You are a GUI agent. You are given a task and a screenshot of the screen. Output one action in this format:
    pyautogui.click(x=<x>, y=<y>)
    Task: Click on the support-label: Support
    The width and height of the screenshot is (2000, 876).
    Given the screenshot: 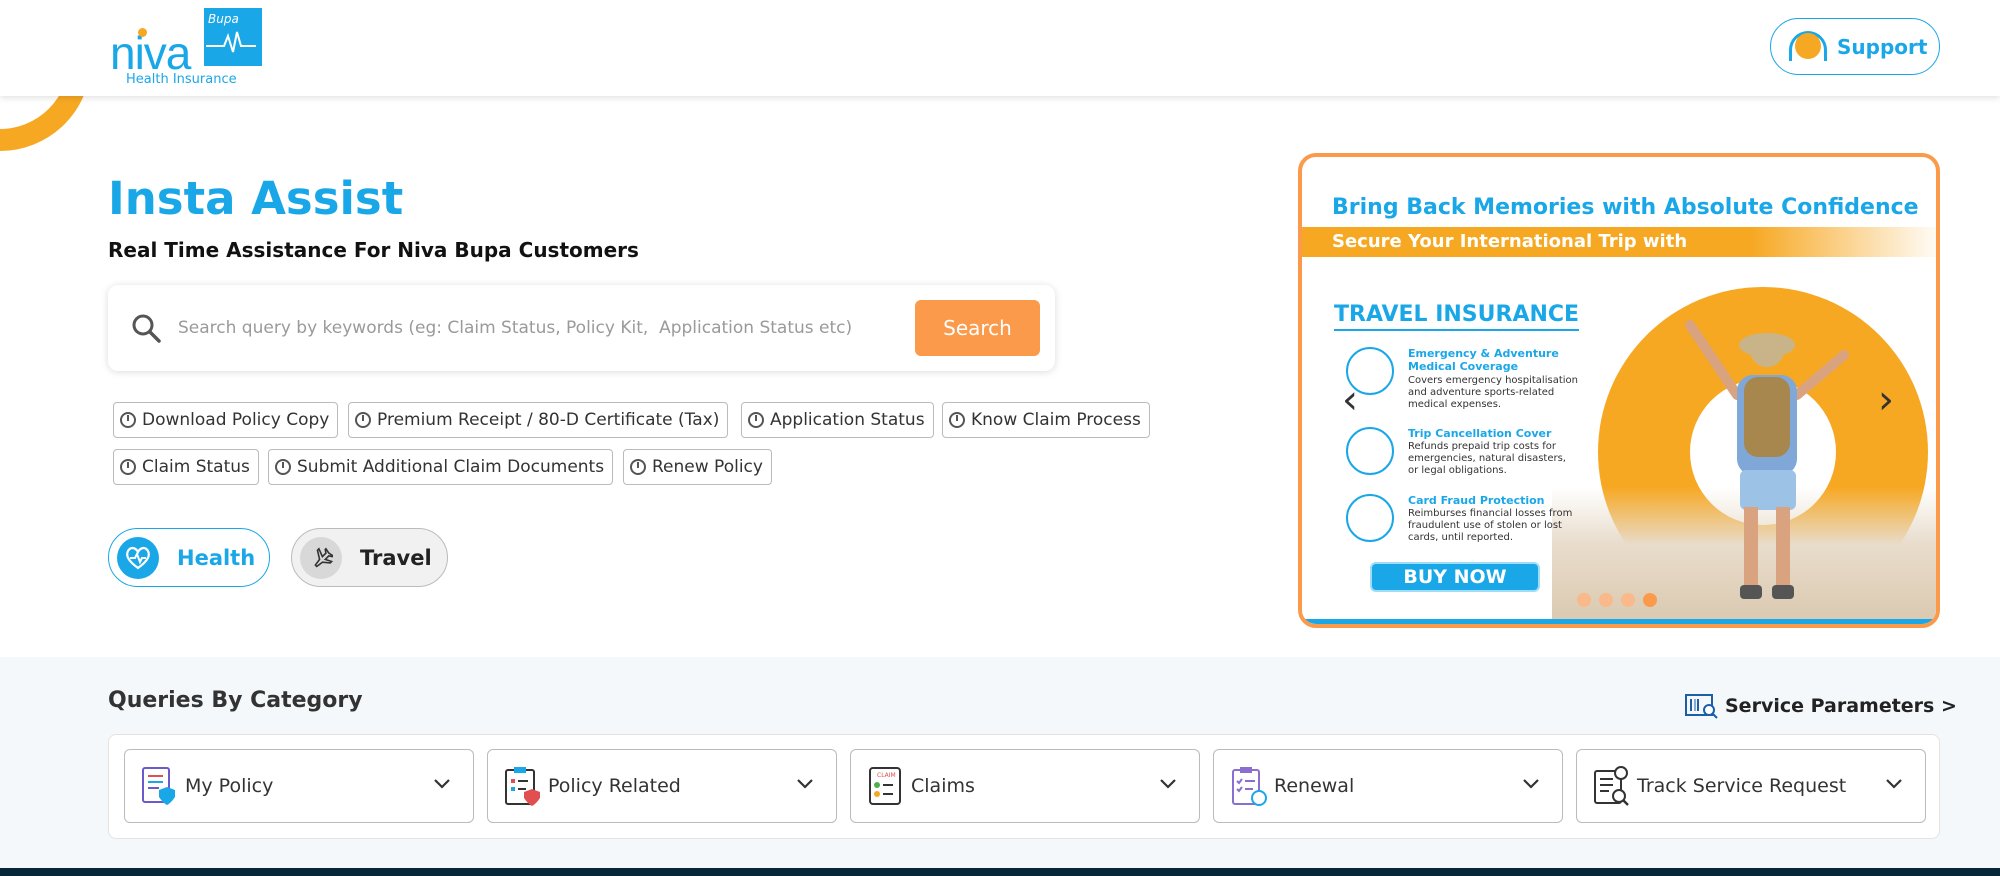 What is the action you would take?
    pyautogui.click(x=1882, y=46)
    